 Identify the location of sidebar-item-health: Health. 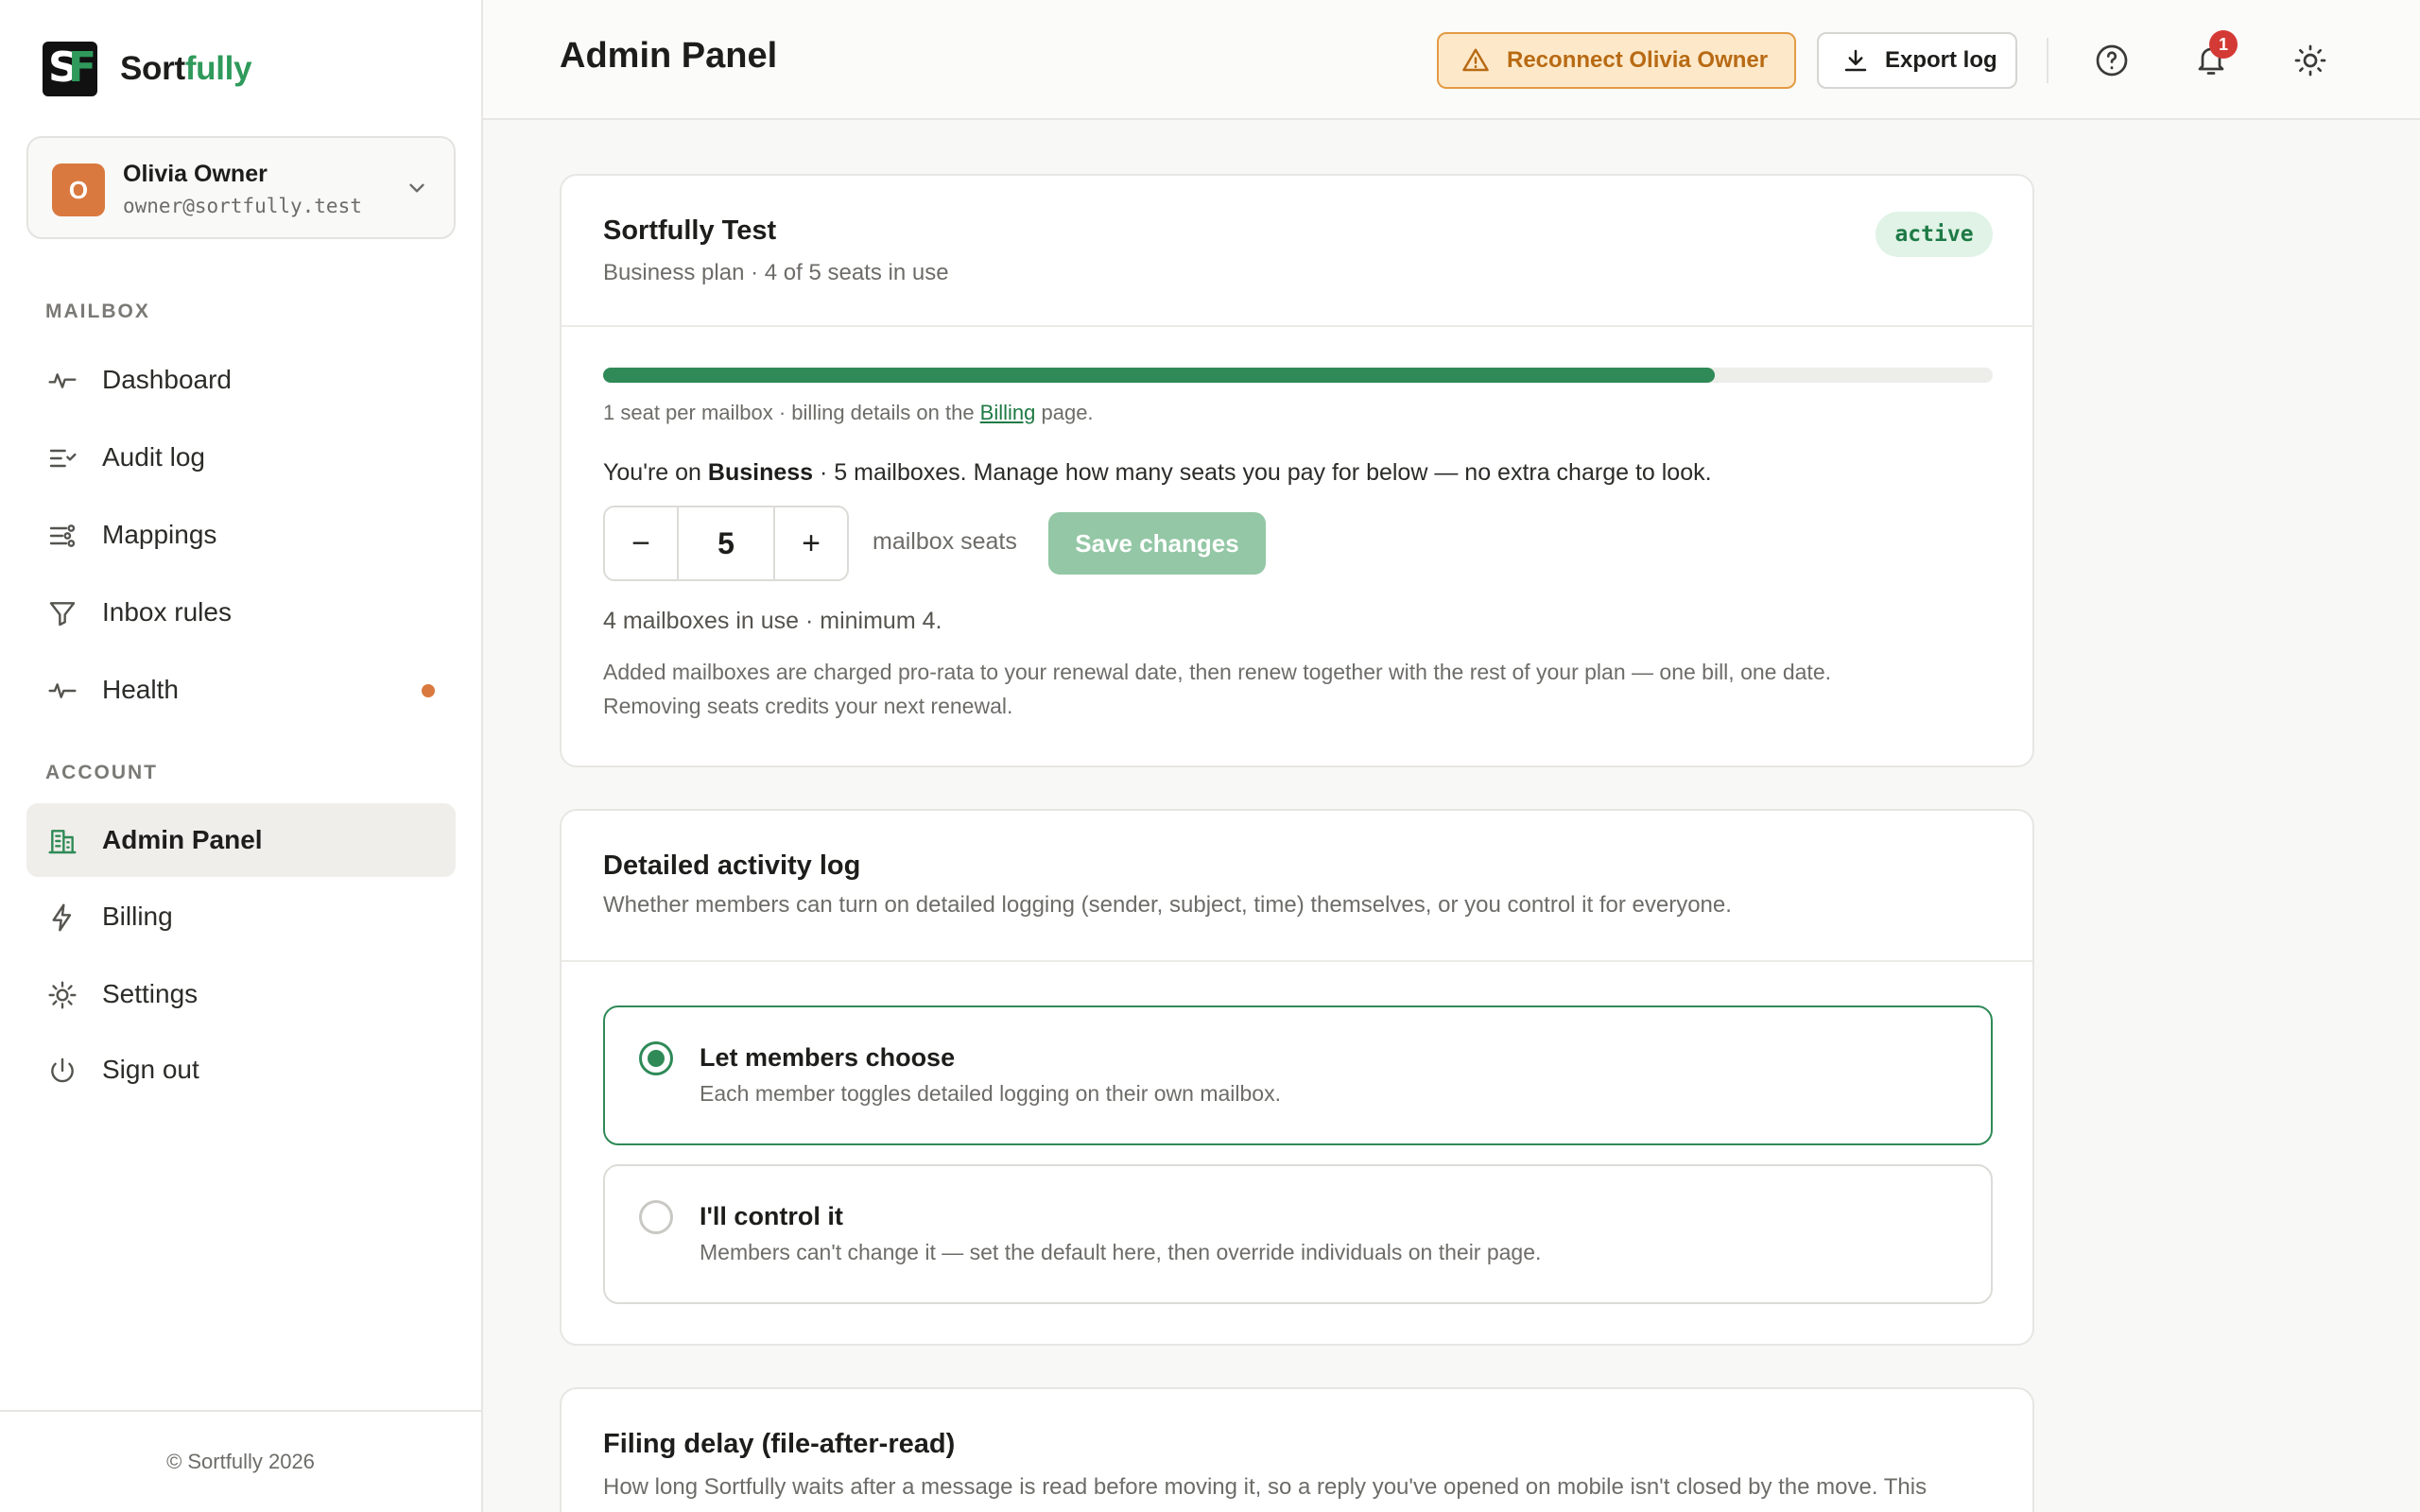
(241, 690).